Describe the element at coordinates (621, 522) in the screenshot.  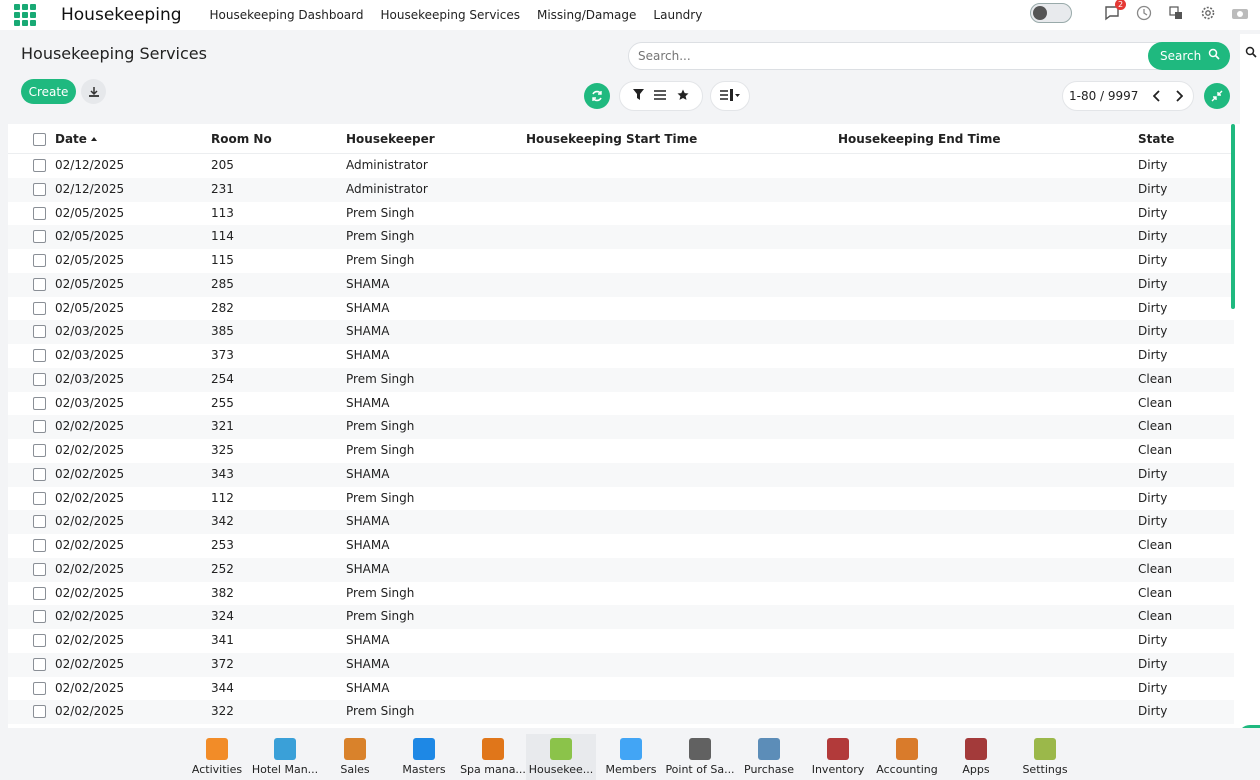
I see `table-row: 02/02/2025 342 SHAMA Dirty` at that location.